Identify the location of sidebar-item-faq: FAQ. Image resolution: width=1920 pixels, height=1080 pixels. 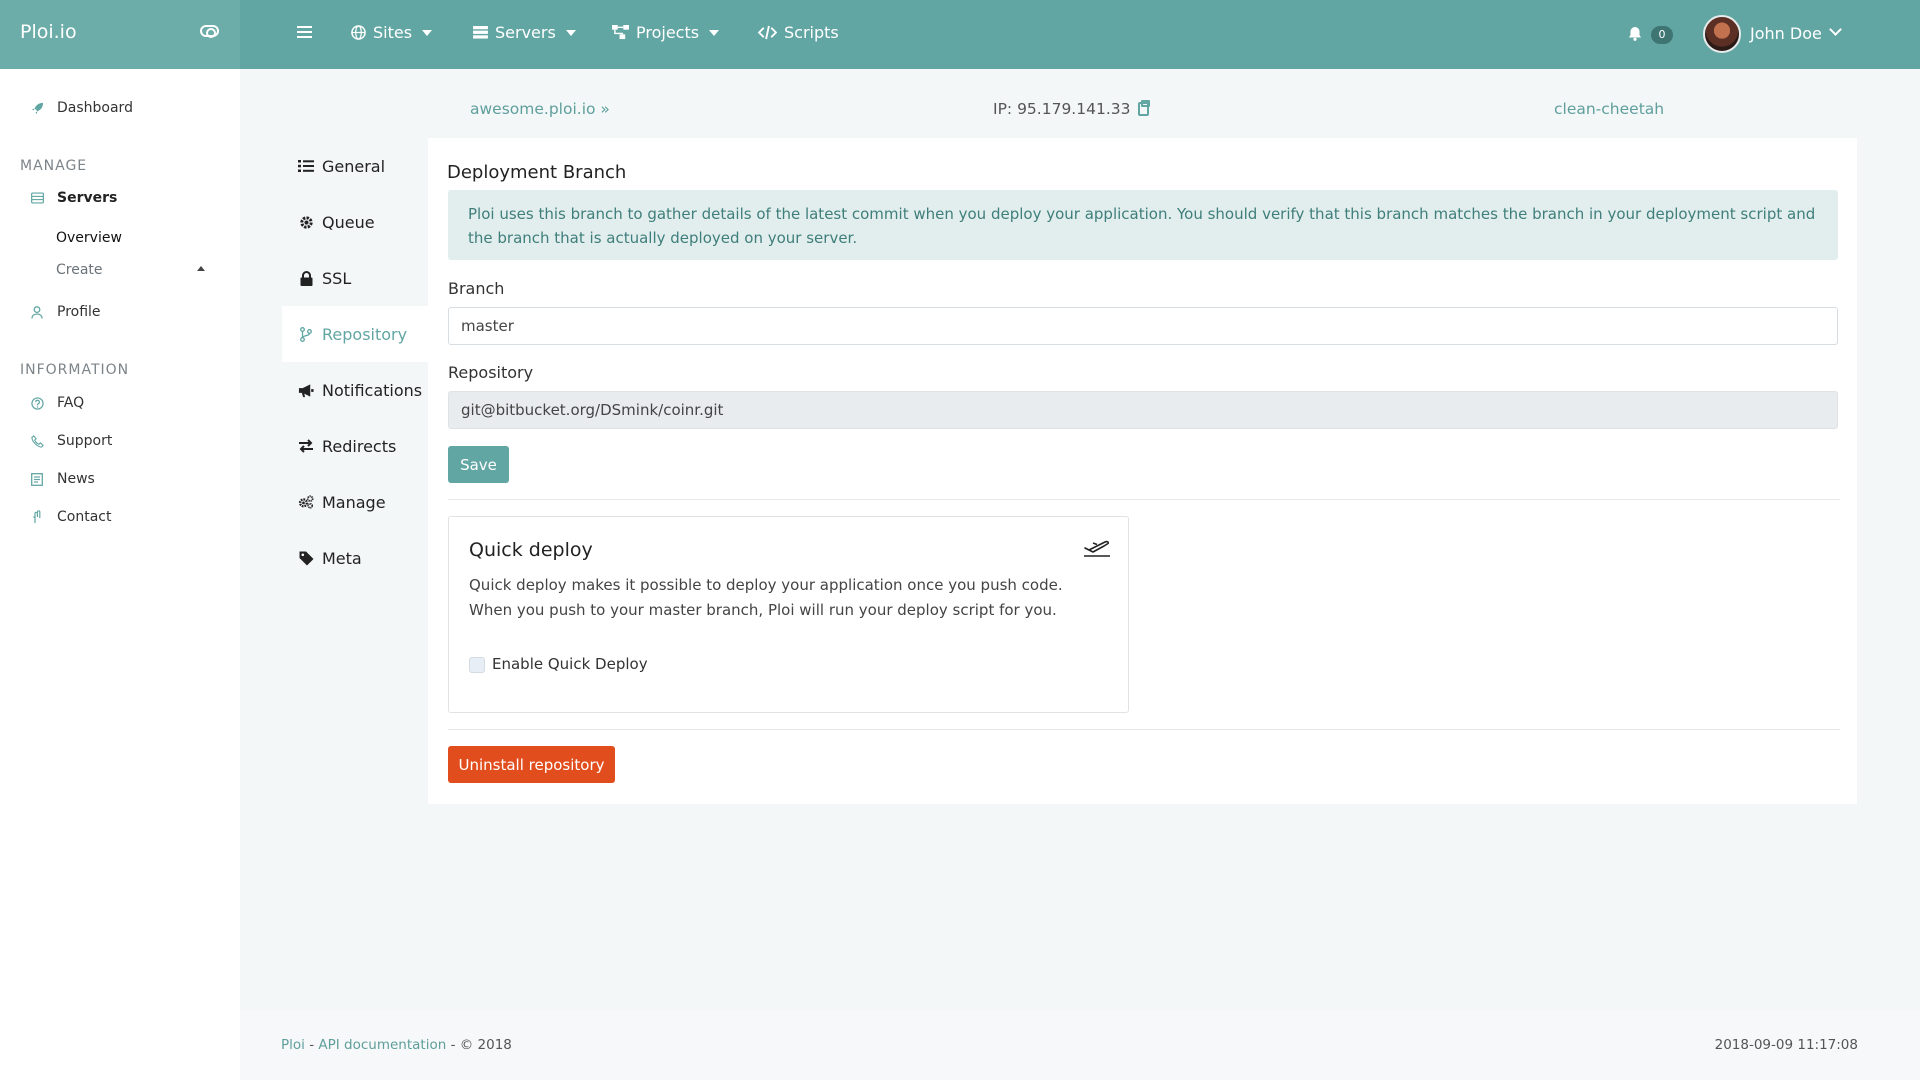
(57, 403).